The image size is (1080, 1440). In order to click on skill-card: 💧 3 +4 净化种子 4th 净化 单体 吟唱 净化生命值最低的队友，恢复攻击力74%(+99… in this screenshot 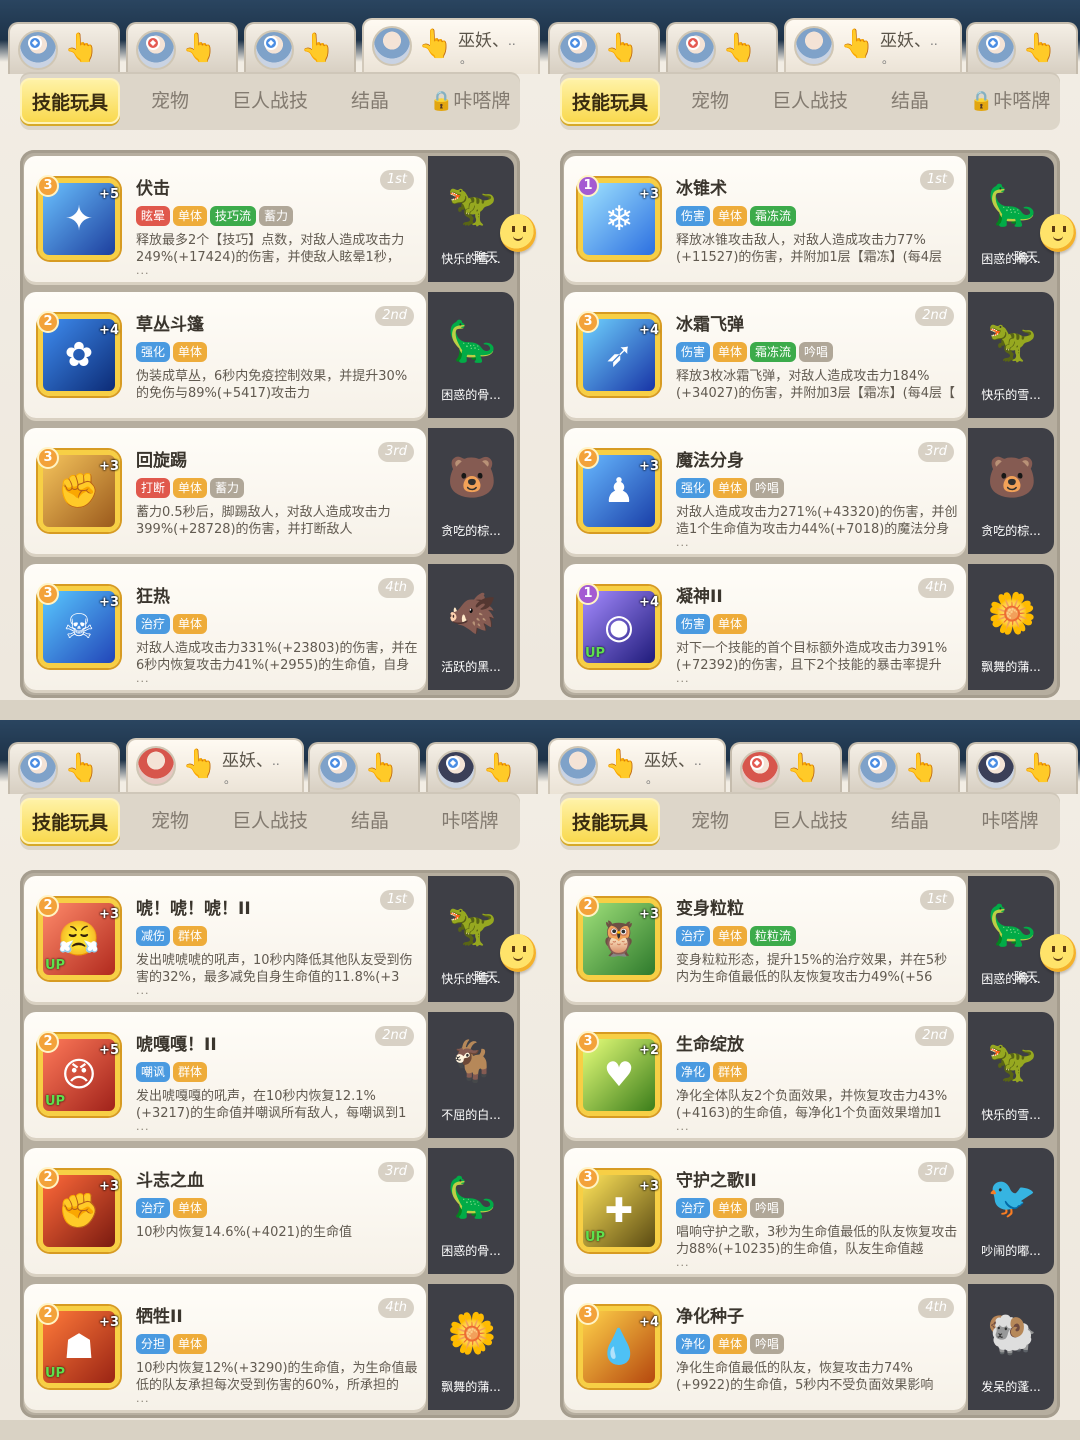, I will do `click(765, 1347)`.